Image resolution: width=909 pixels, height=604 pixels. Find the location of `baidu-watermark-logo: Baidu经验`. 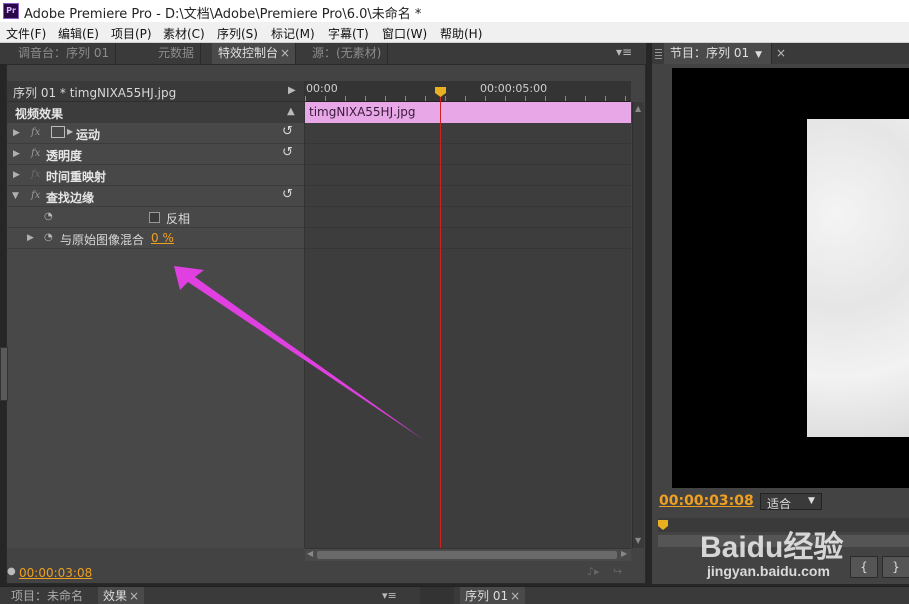

baidu-watermark-logo: Baidu经验 is located at coordinates (772, 547).